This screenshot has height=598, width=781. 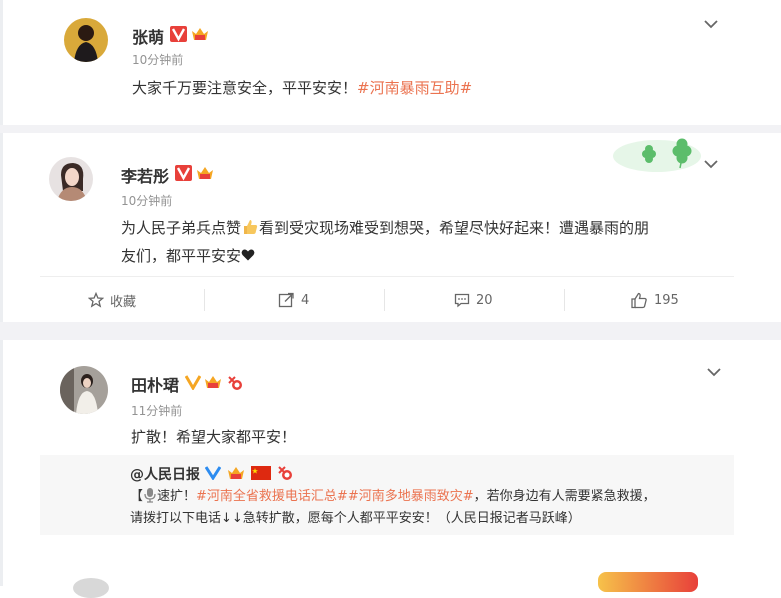 I want to click on label: 速扩！, so click(x=177, y=496).